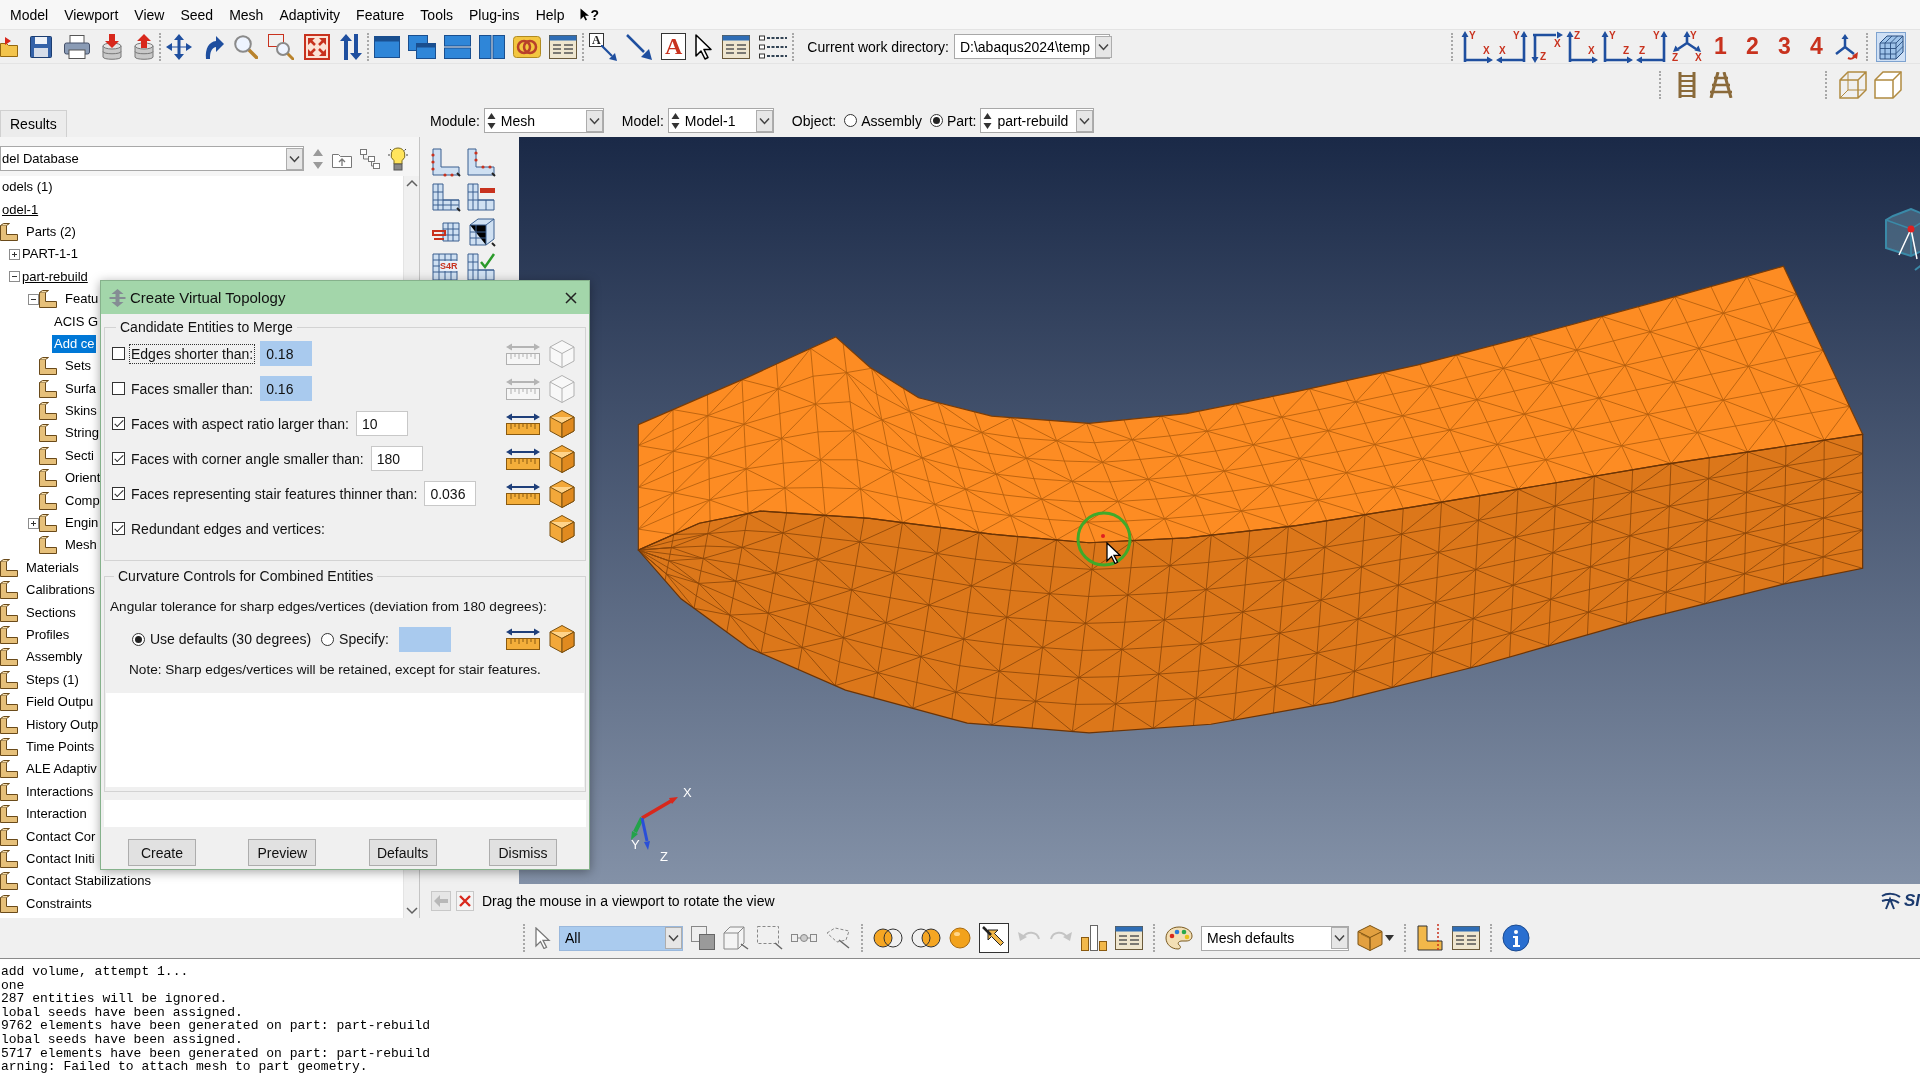 This screenshot has height=1080, width=1920. What do you see at coordinates (81, 411) in the screenshot?
I see `tree-item: Skins` at bounding box center [81, 411].